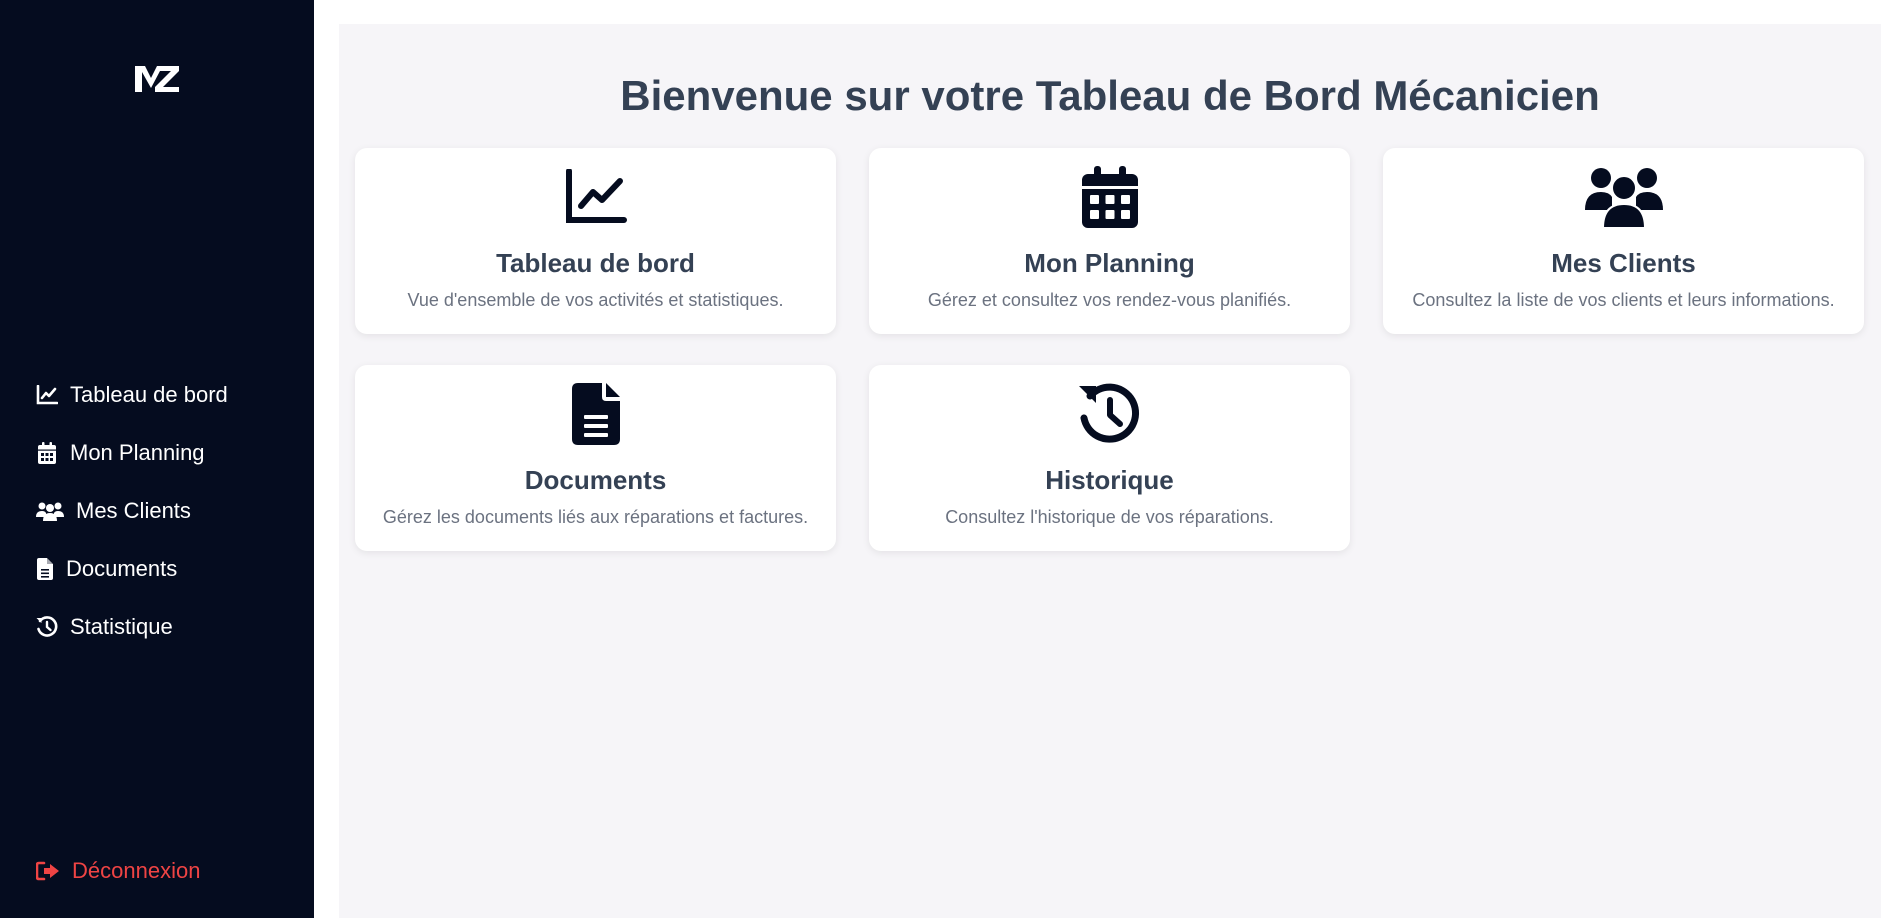  I want to click on logout-icon, so click(48, 871).